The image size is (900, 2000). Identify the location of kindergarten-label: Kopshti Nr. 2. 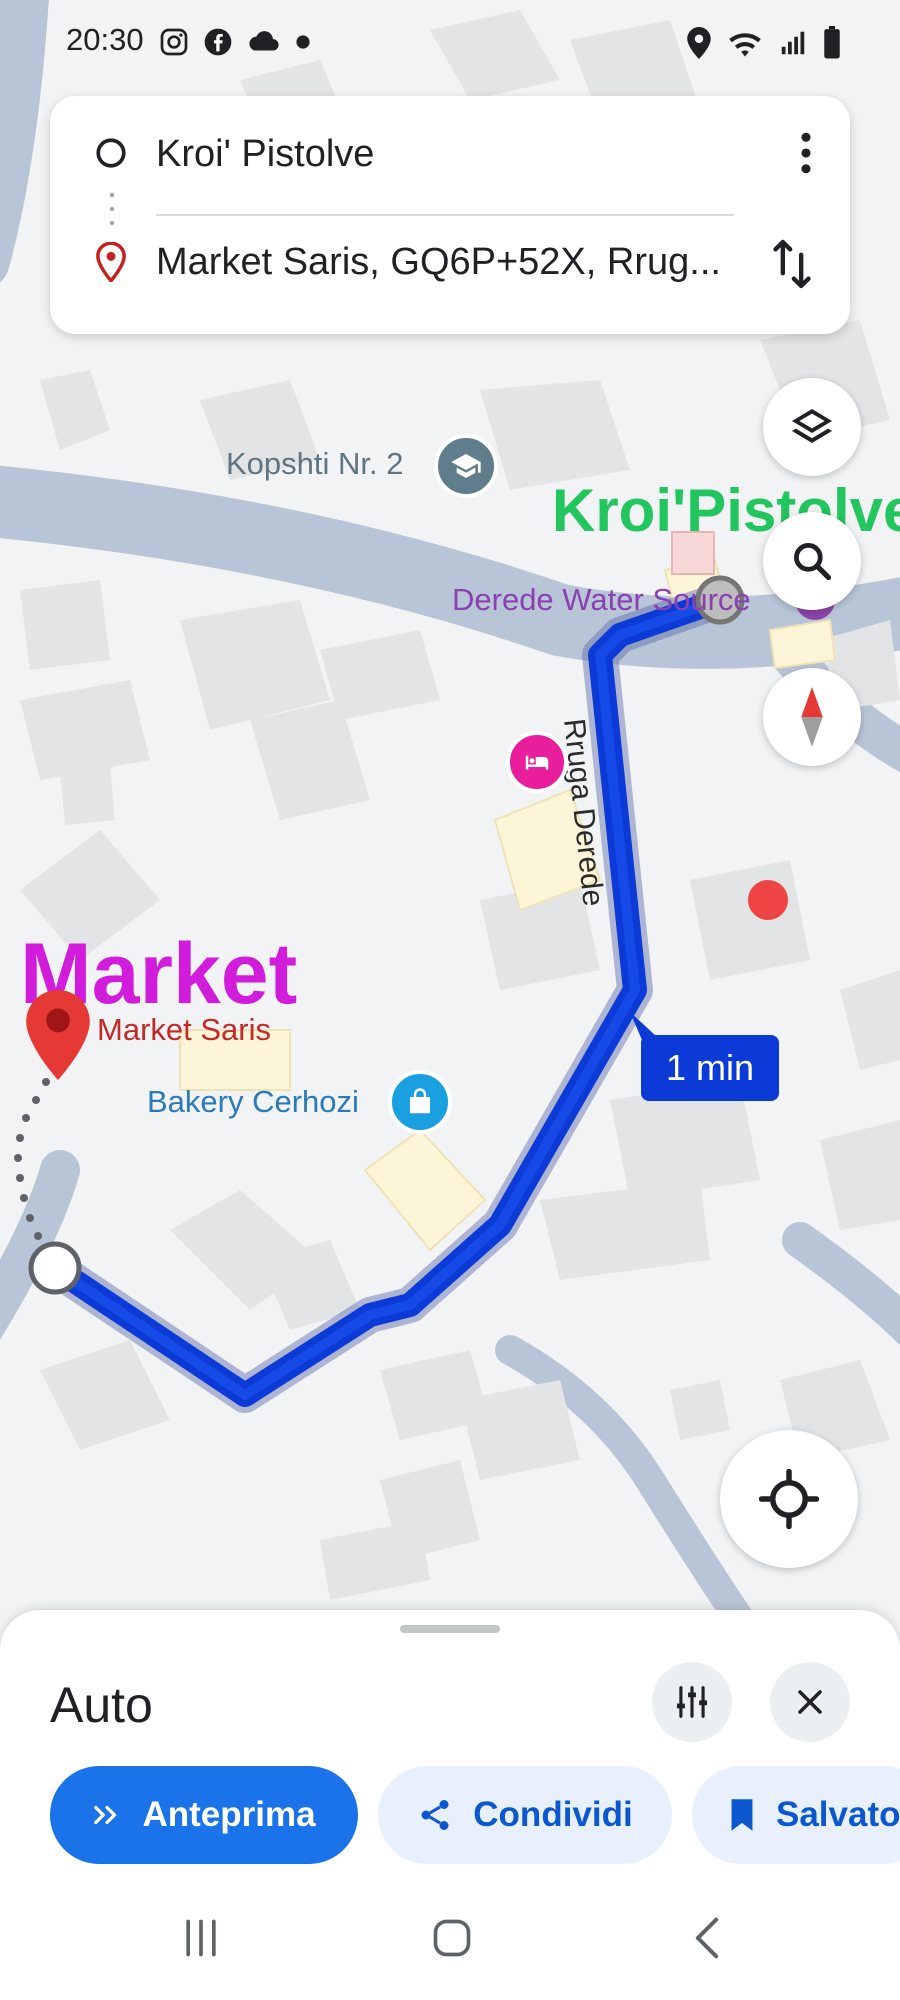
(314, 464).